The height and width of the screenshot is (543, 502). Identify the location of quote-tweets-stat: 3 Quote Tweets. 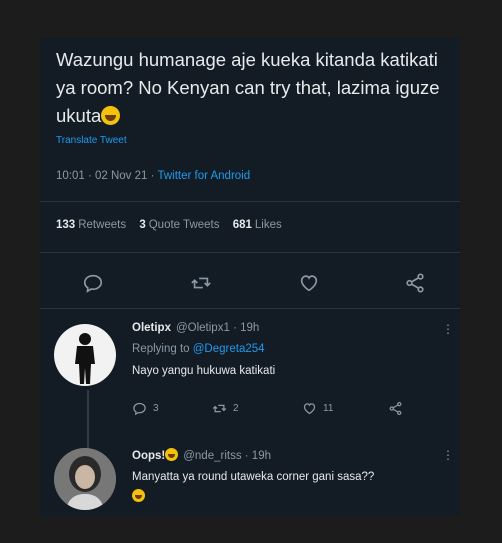
(184, 225).